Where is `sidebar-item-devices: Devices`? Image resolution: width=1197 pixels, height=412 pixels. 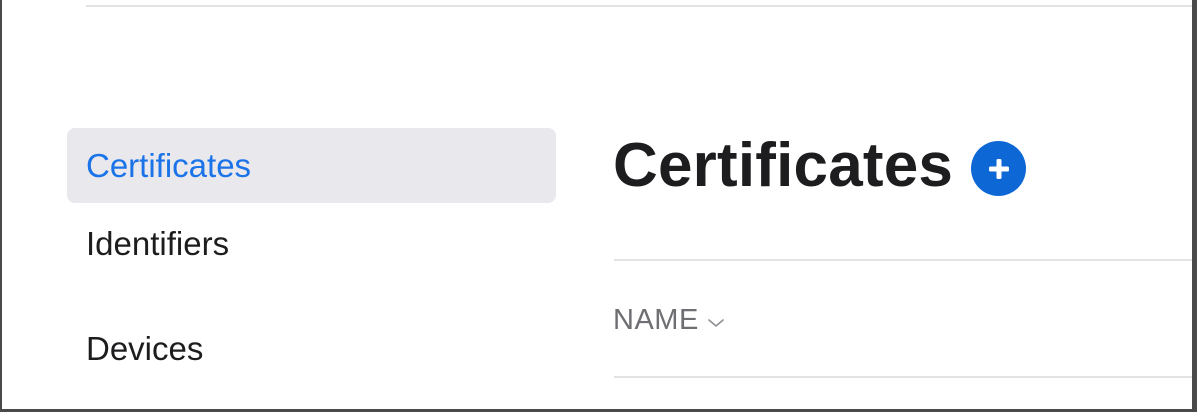 sidebar-item-devices: Devices is located at coordinates (311, 348).